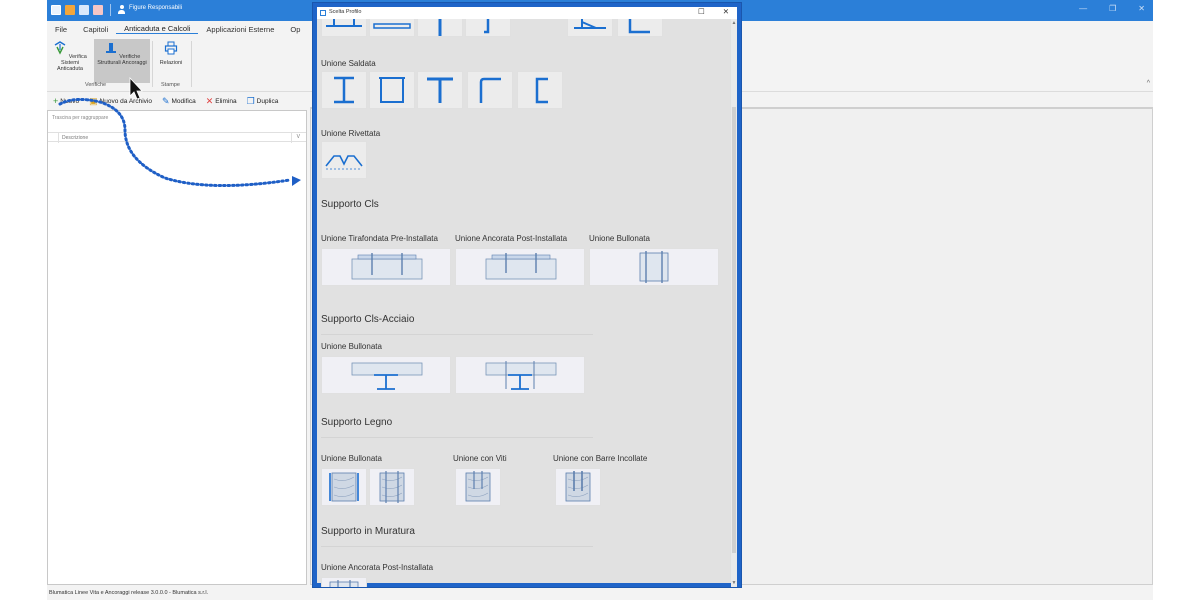  I want to click on menu-applicazioni-esterne: Applicazioni Esterne, so click(240, 29).